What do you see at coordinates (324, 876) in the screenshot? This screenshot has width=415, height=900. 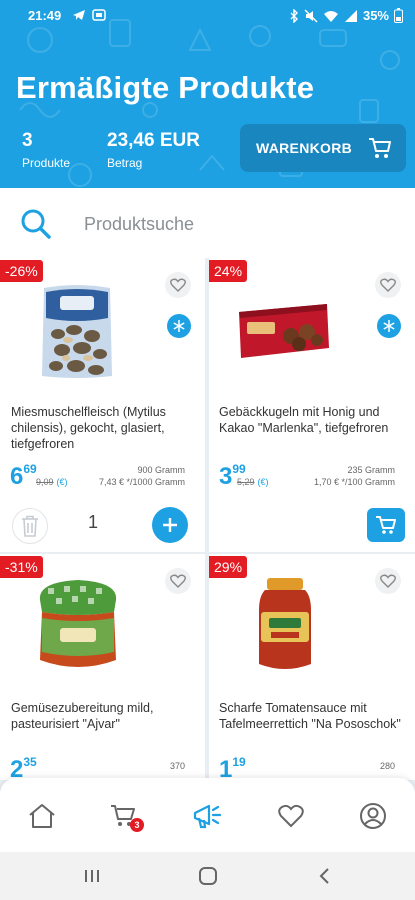 I see `back-icon` at bounding box center [324, 876].